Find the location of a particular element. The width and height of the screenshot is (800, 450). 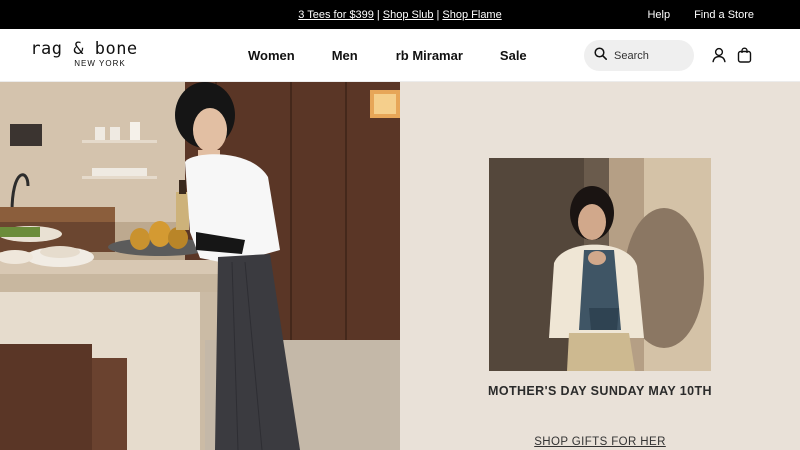

promo-link-flame: Shop Flame is located at coordinates (471, 15).